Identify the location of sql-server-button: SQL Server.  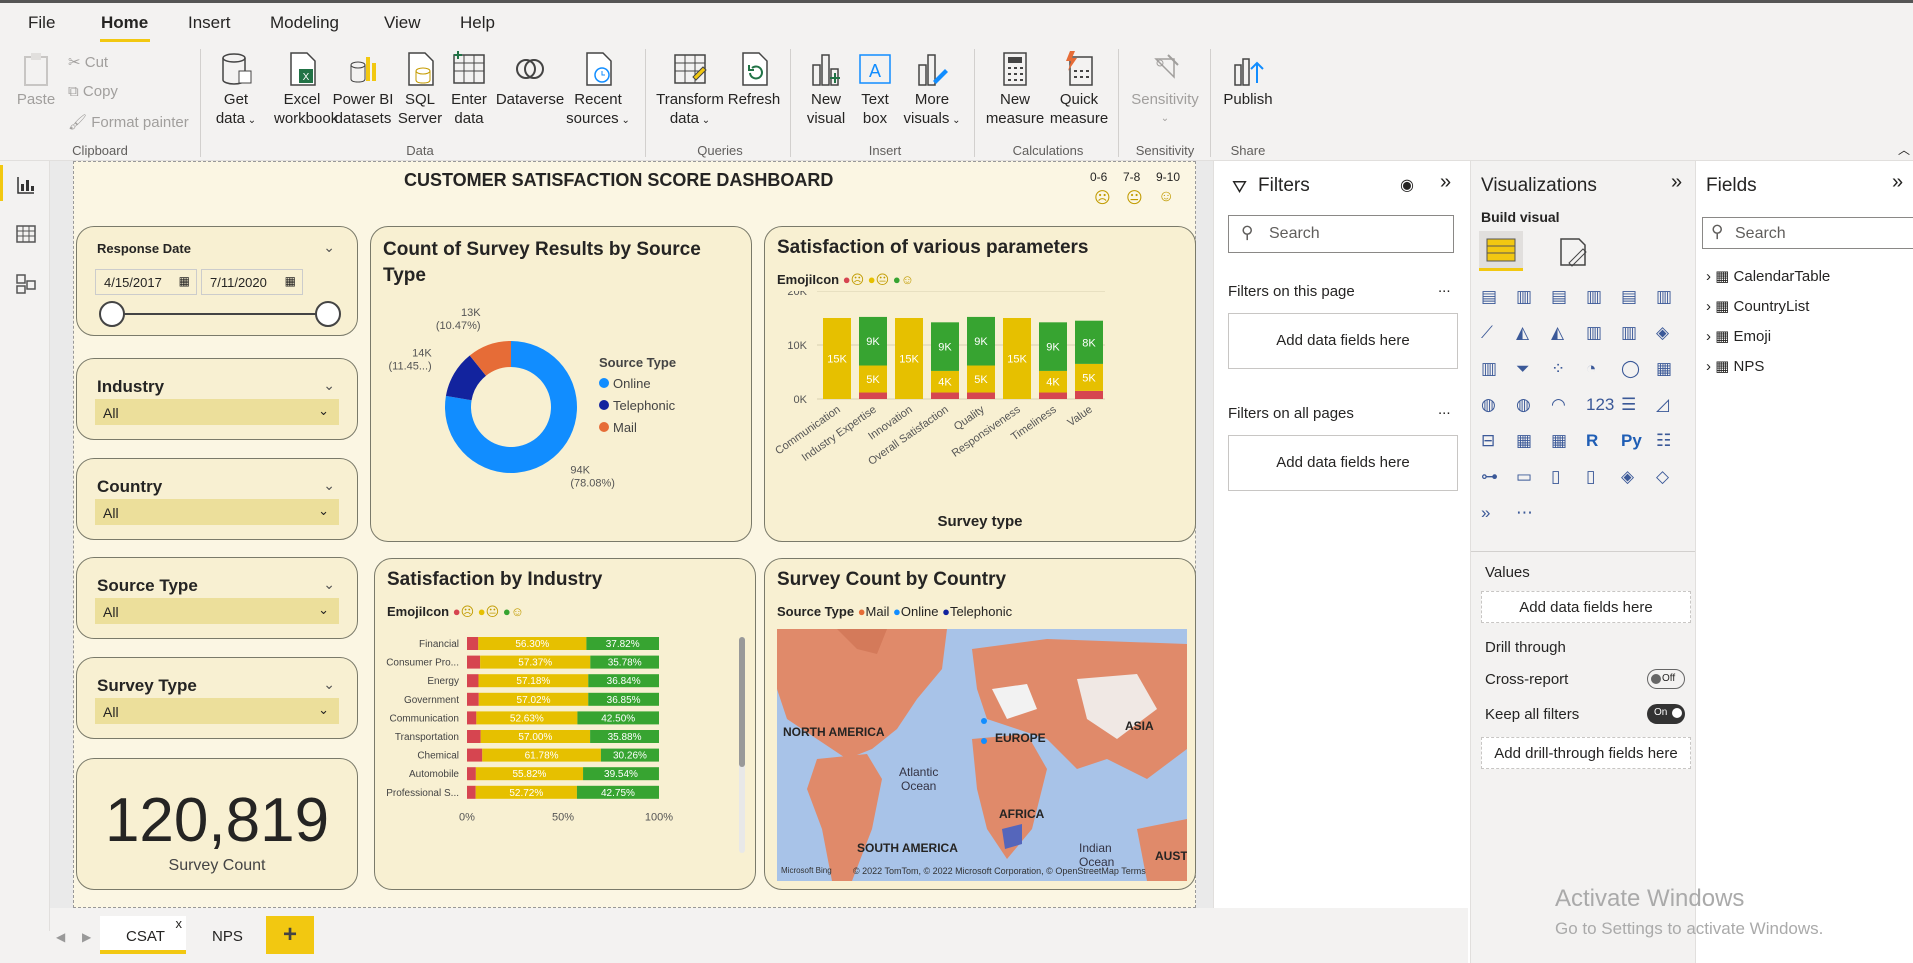
(420, 89).